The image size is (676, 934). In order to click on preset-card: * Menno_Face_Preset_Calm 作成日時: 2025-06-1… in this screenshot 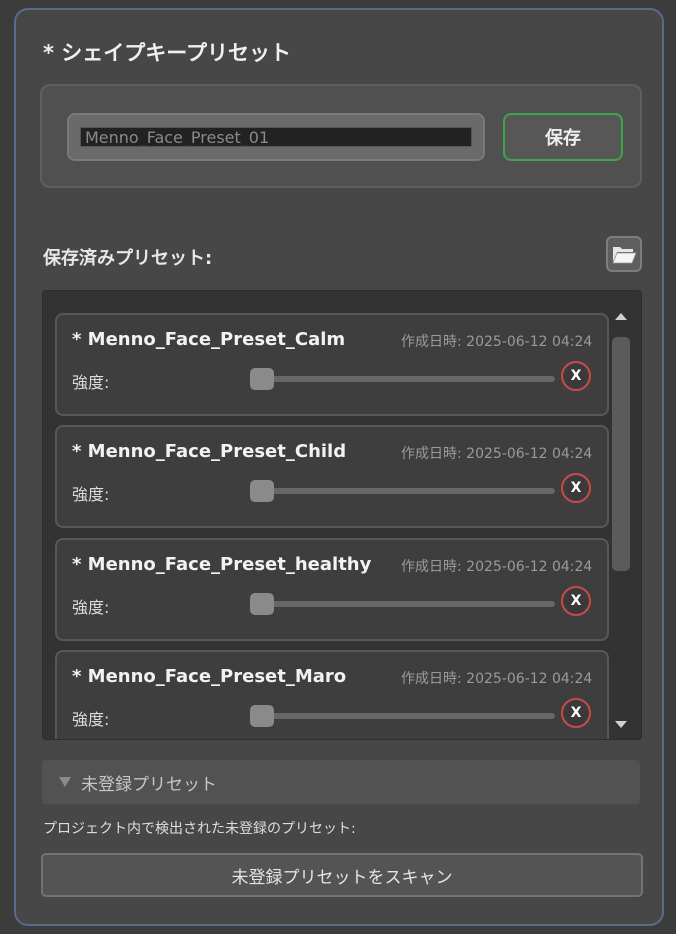, I will do `click(332, 364)`.